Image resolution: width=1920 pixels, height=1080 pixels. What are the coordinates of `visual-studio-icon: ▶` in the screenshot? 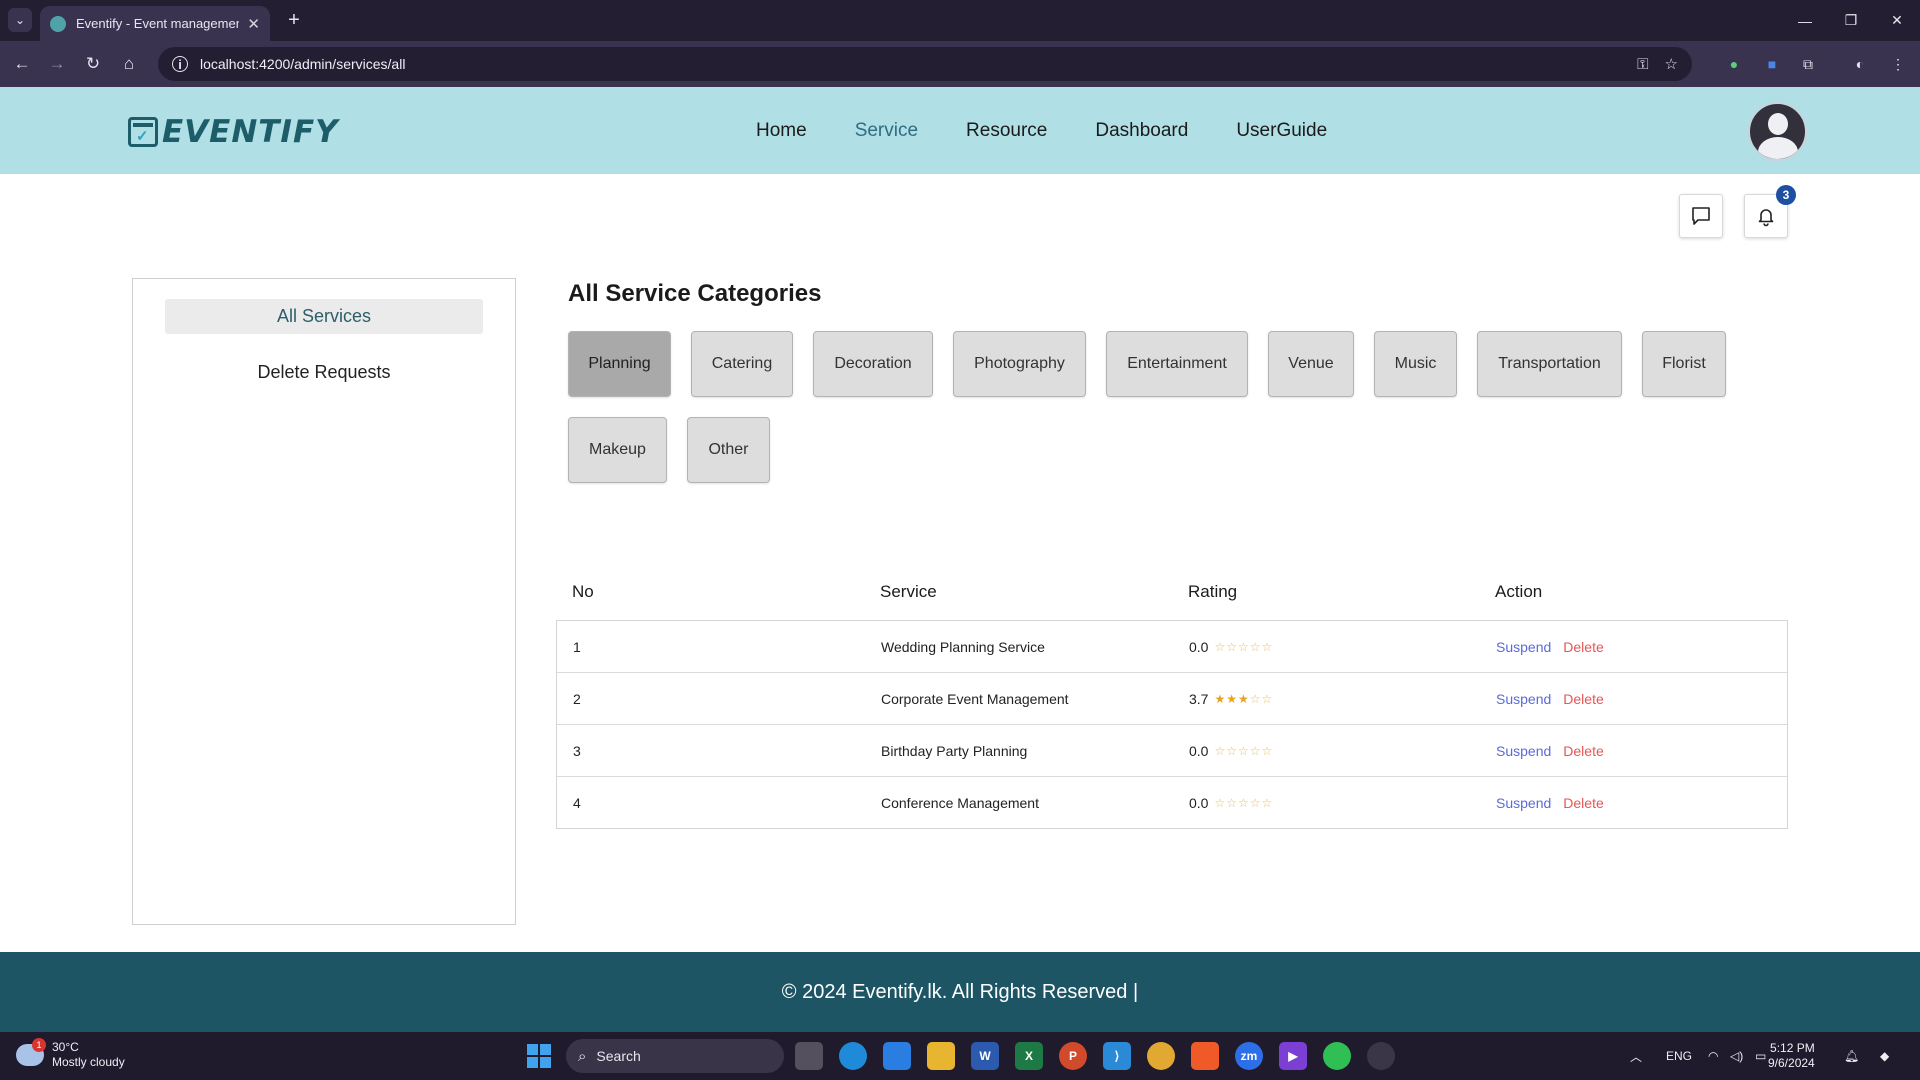 It's located at (1293, 1056).